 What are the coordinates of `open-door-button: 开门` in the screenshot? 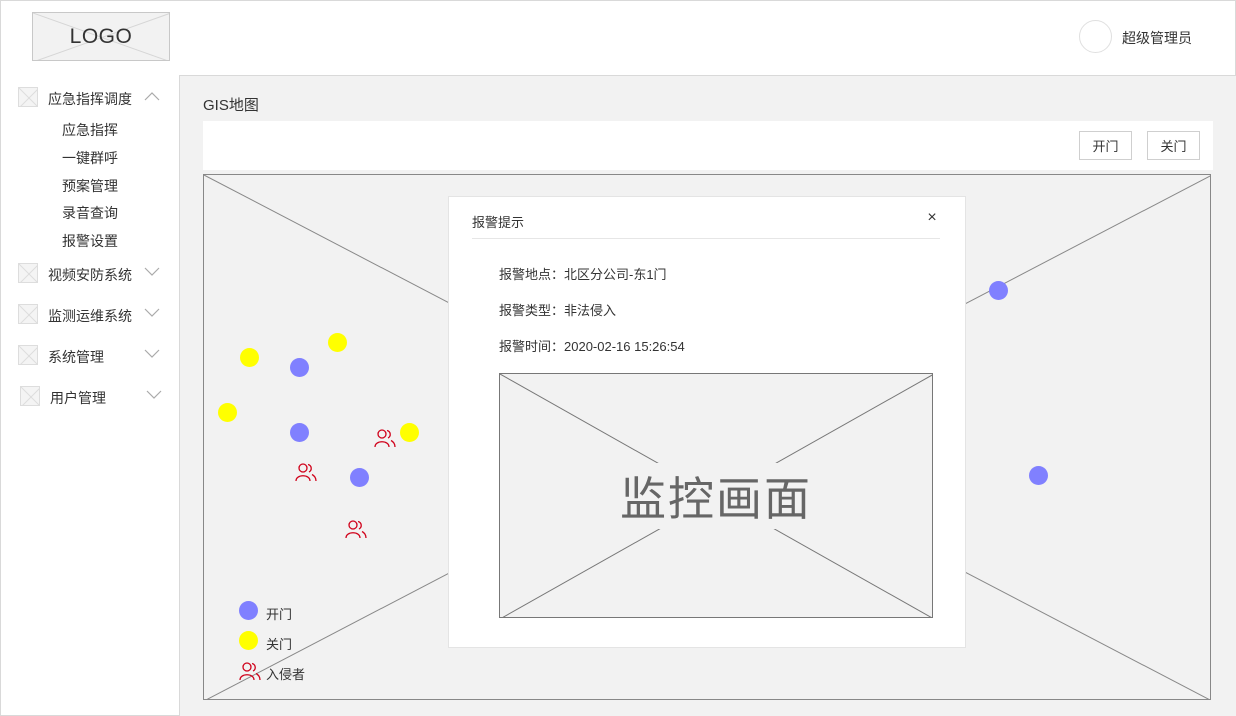 It's located at (1105, 145).